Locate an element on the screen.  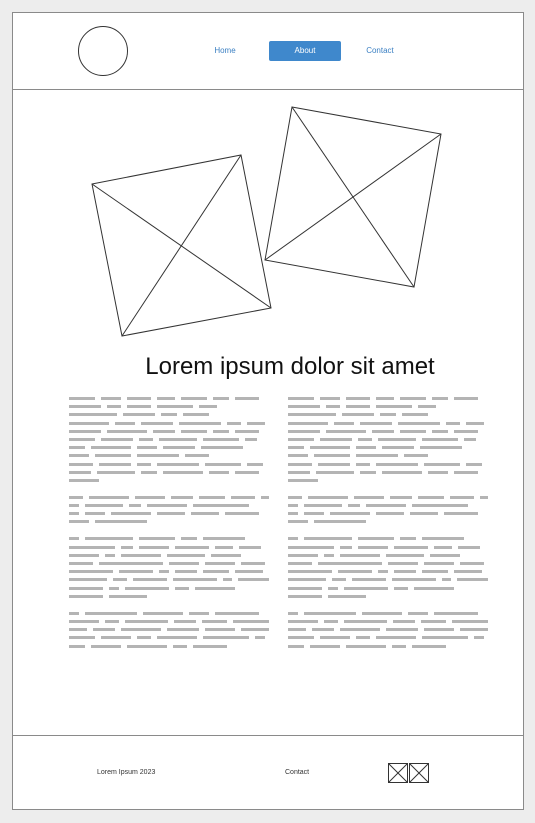
page-title: Lorem ipsum dolor sit amet is located at coordinates (290, 366).